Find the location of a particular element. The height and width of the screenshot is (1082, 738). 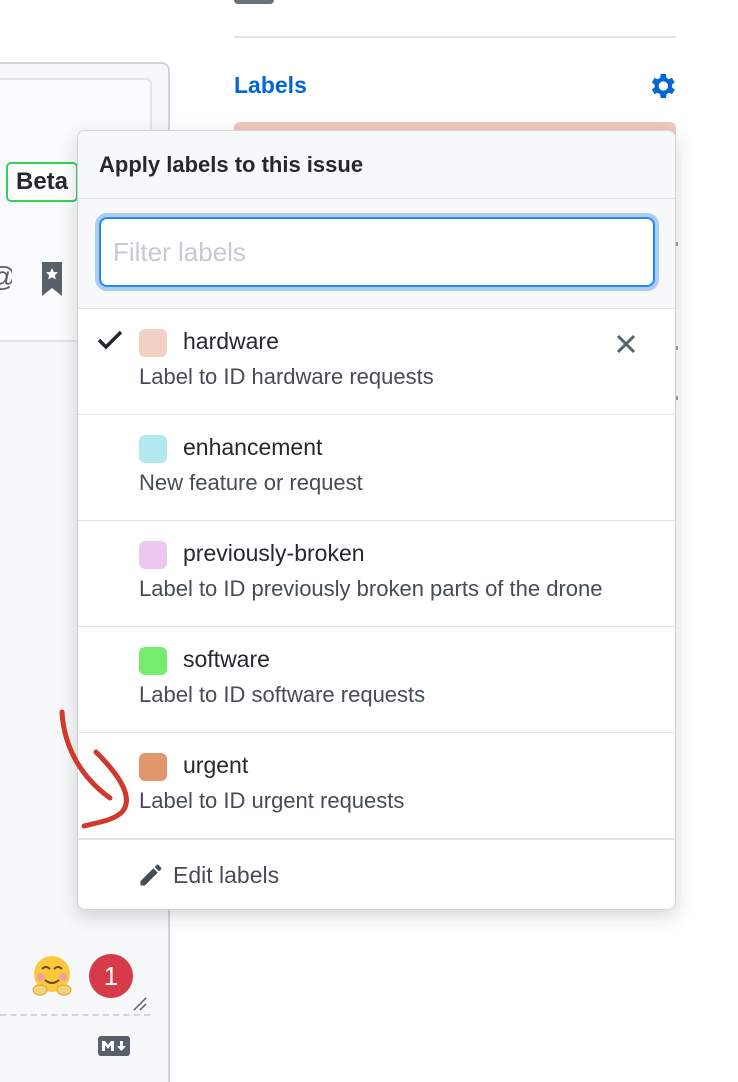

label-name: hardware is located at coordinates (231, 341).